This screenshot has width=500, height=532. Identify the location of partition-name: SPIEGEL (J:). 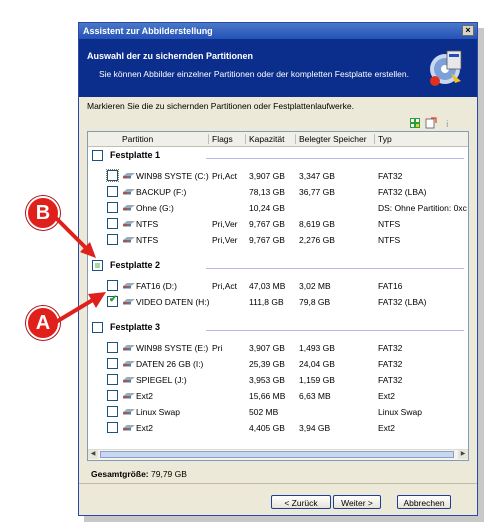
(161, 380).